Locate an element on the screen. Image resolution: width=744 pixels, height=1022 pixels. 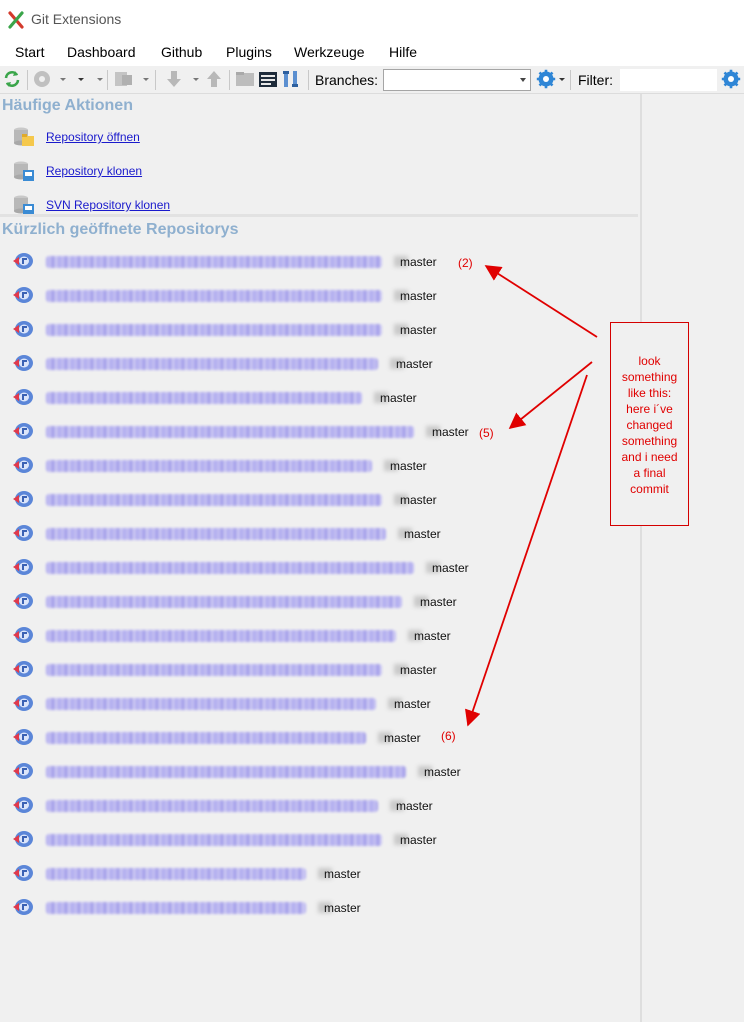
filter-gear-icon is located at coordinates (731, 79).